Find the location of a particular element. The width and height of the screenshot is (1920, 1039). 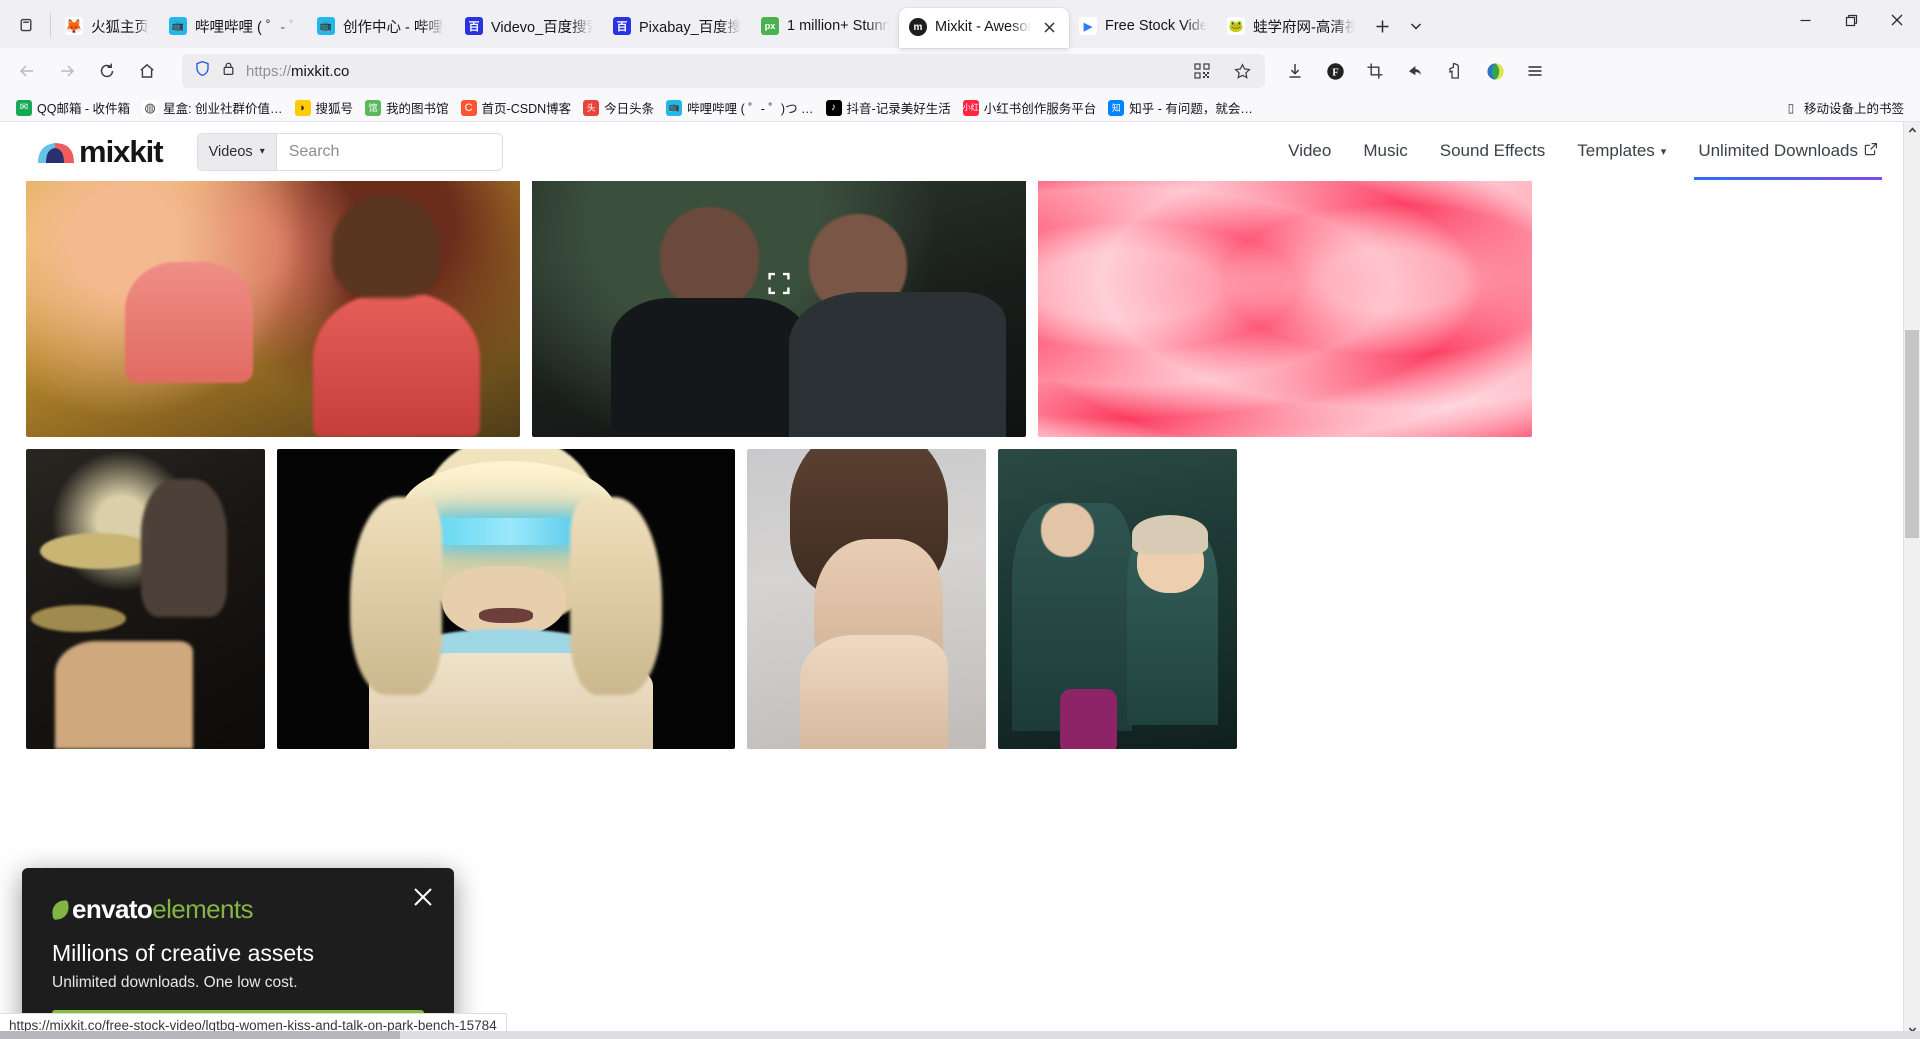

nav-item-video: Video is located at coordinates (1309, 151).